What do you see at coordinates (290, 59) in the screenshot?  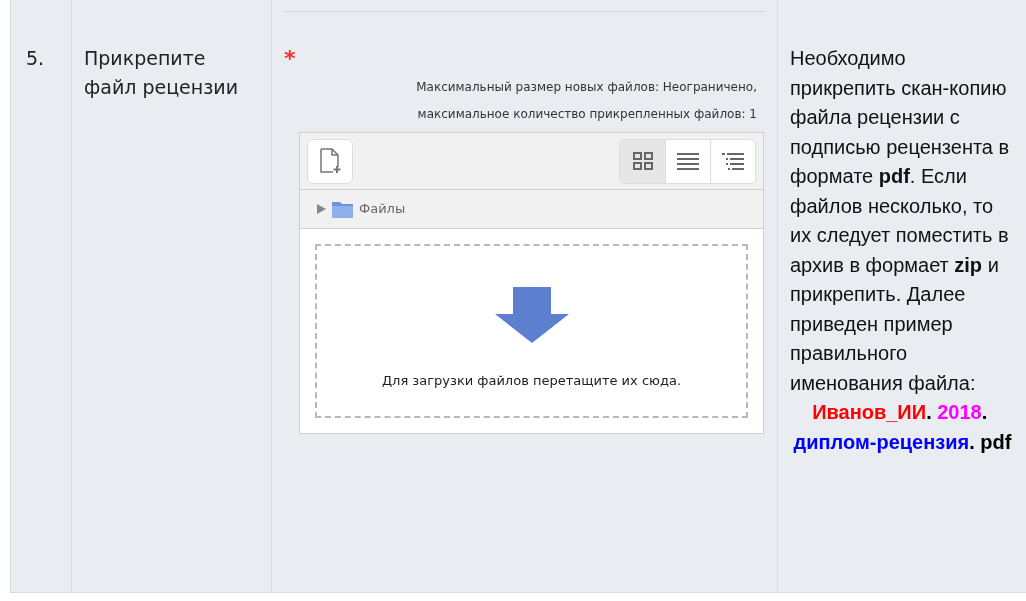 I see `required-mark: *` at bounding box center [290, 59].